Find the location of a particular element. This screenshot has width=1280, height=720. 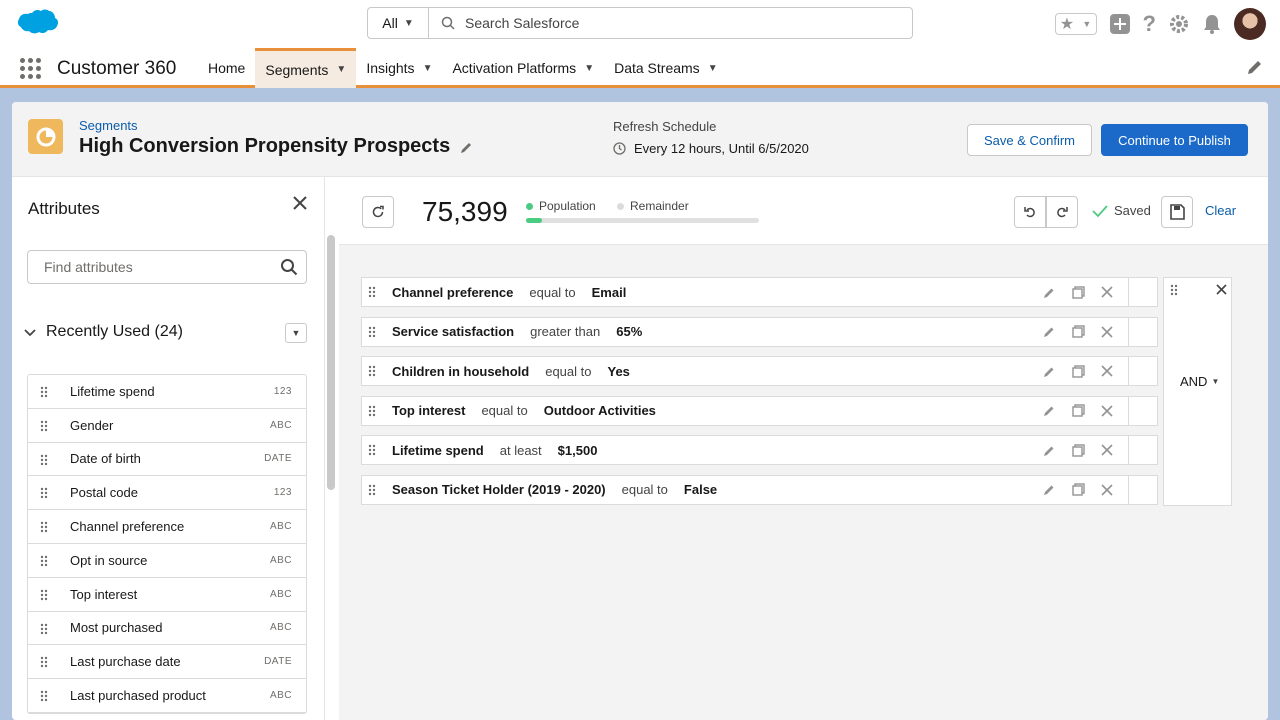

condition-attribute: Lifetime spend is located at coordinates (438, 450).